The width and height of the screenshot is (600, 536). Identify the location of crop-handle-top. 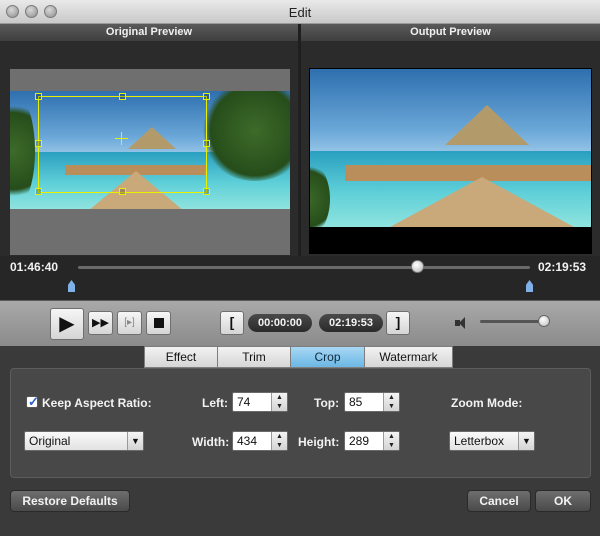
(122, 96).